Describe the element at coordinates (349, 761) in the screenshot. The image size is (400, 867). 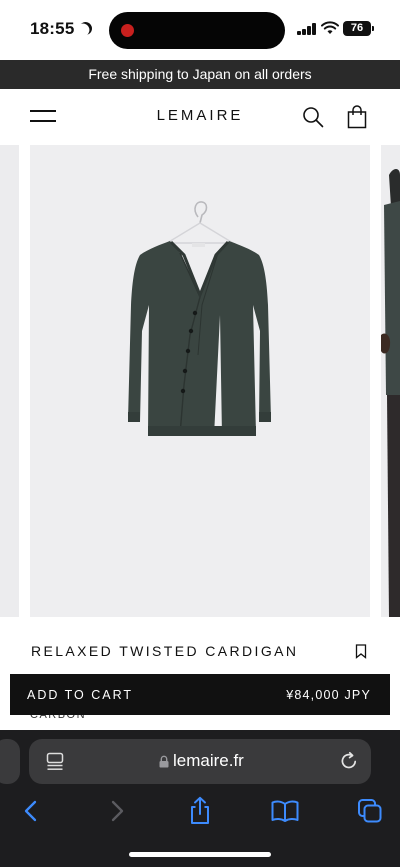
I see `reload-icon` at that location.